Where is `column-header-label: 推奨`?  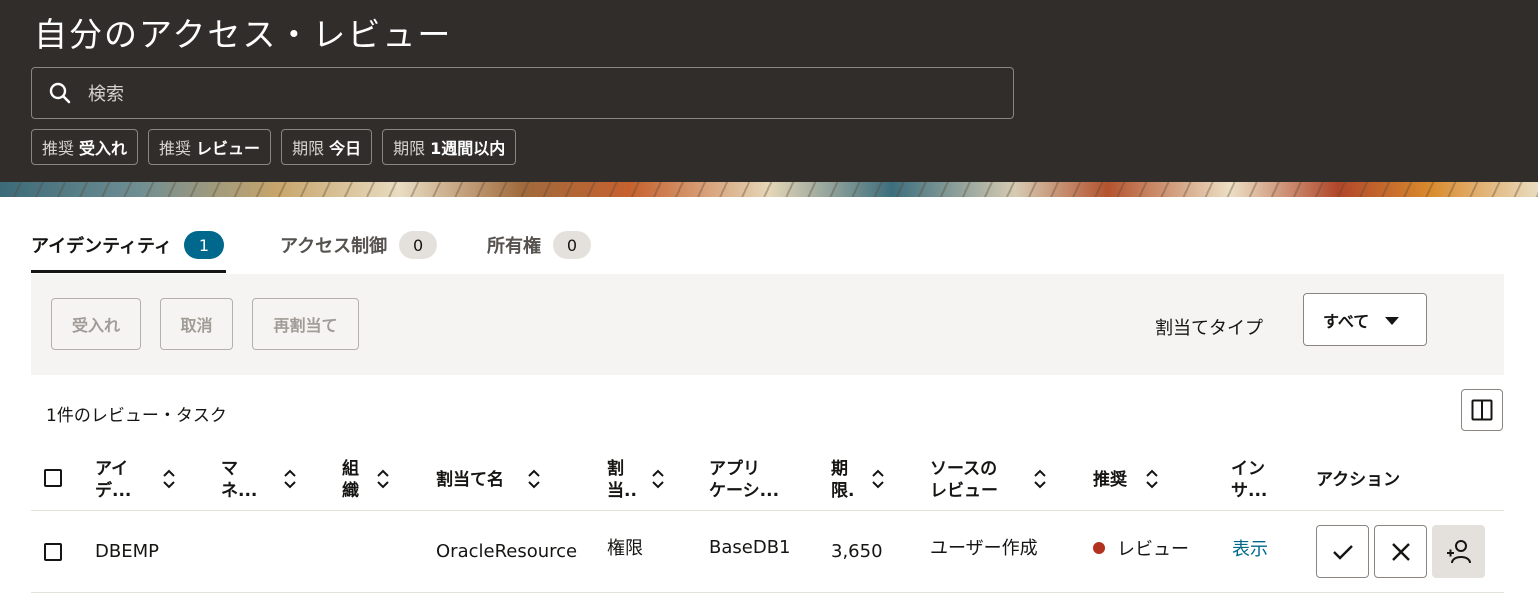
column-header-label: 推奨 is located at coordinates (1110, 480).